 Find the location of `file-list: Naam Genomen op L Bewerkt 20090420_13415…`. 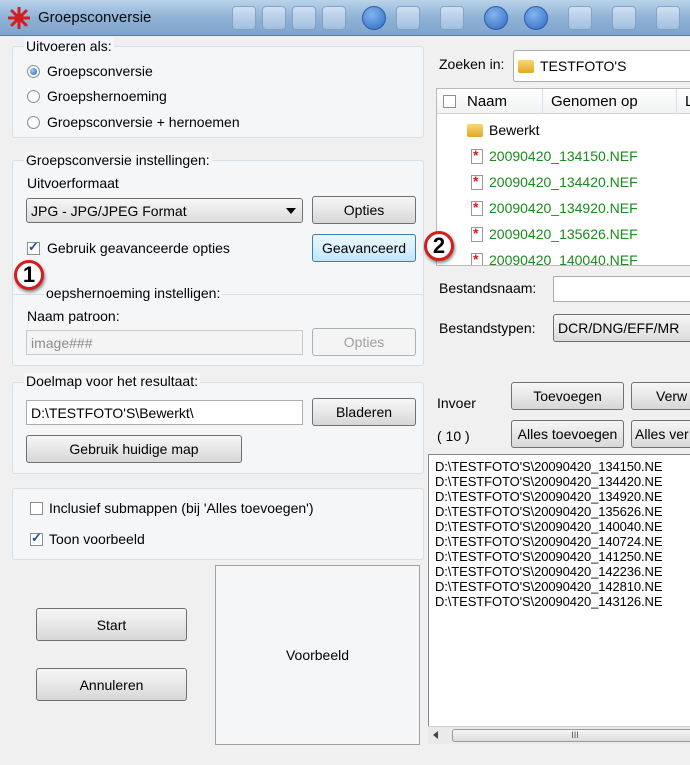

file-list: Naam Genomen op L Bewerkt 20090420_13415… is located at coordinates (563, 177).